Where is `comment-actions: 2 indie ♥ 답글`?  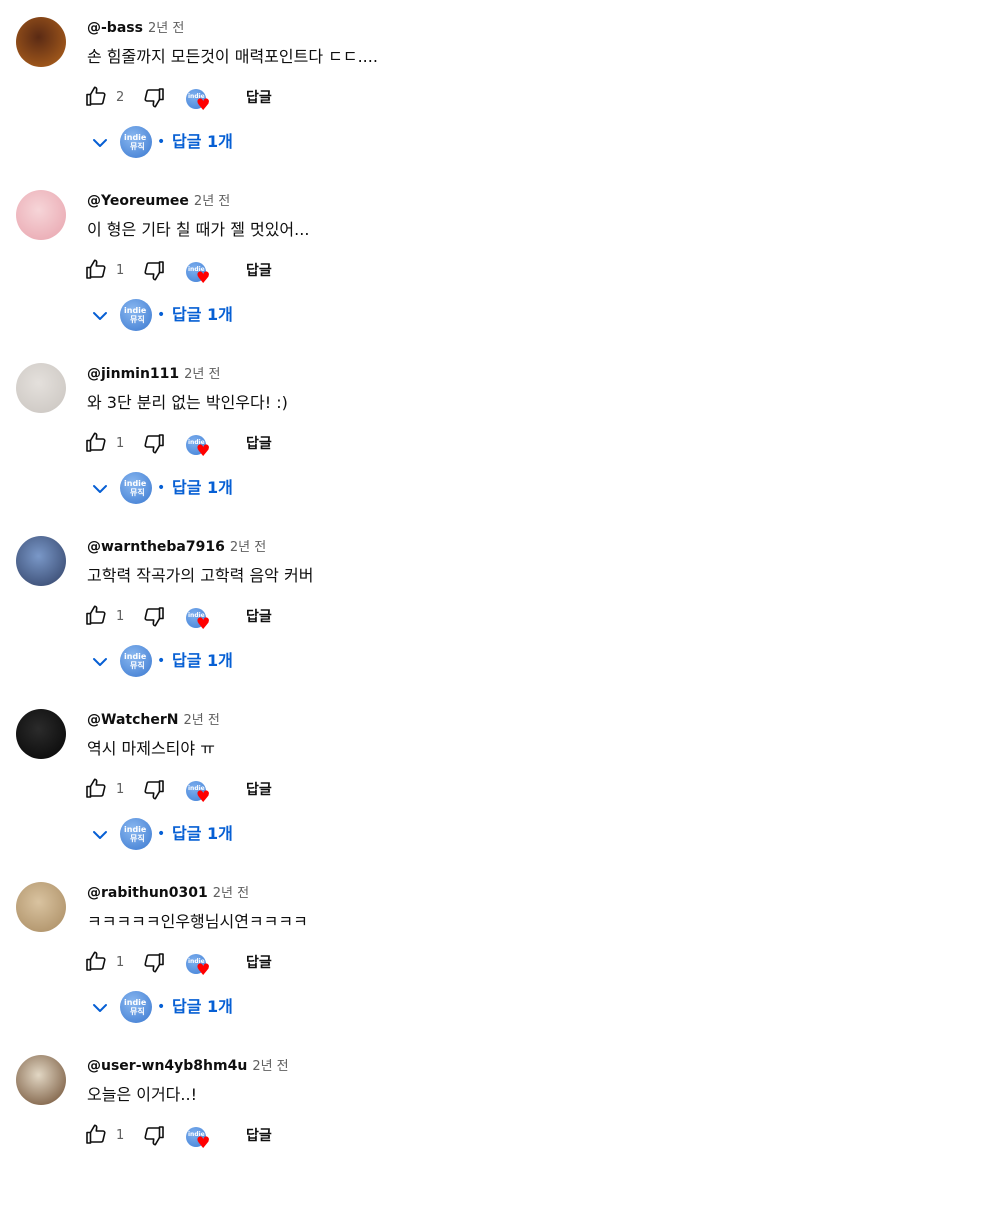 comment-actions: 2 indie ♥ 답글 is located at coordinates (200, 98).